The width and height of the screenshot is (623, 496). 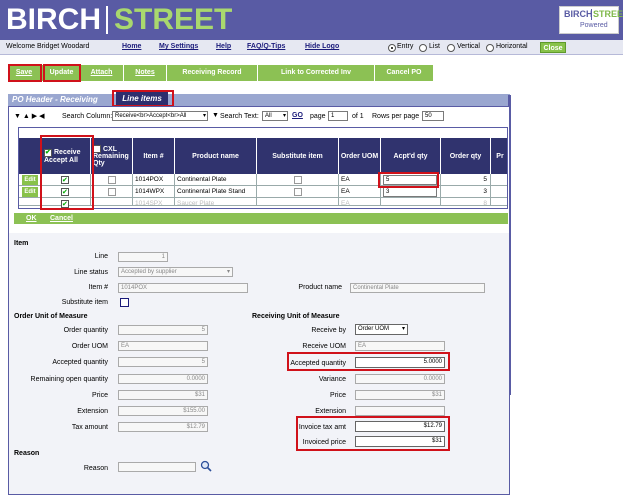 I want to click on reason-field, so click(x=157, y=467).